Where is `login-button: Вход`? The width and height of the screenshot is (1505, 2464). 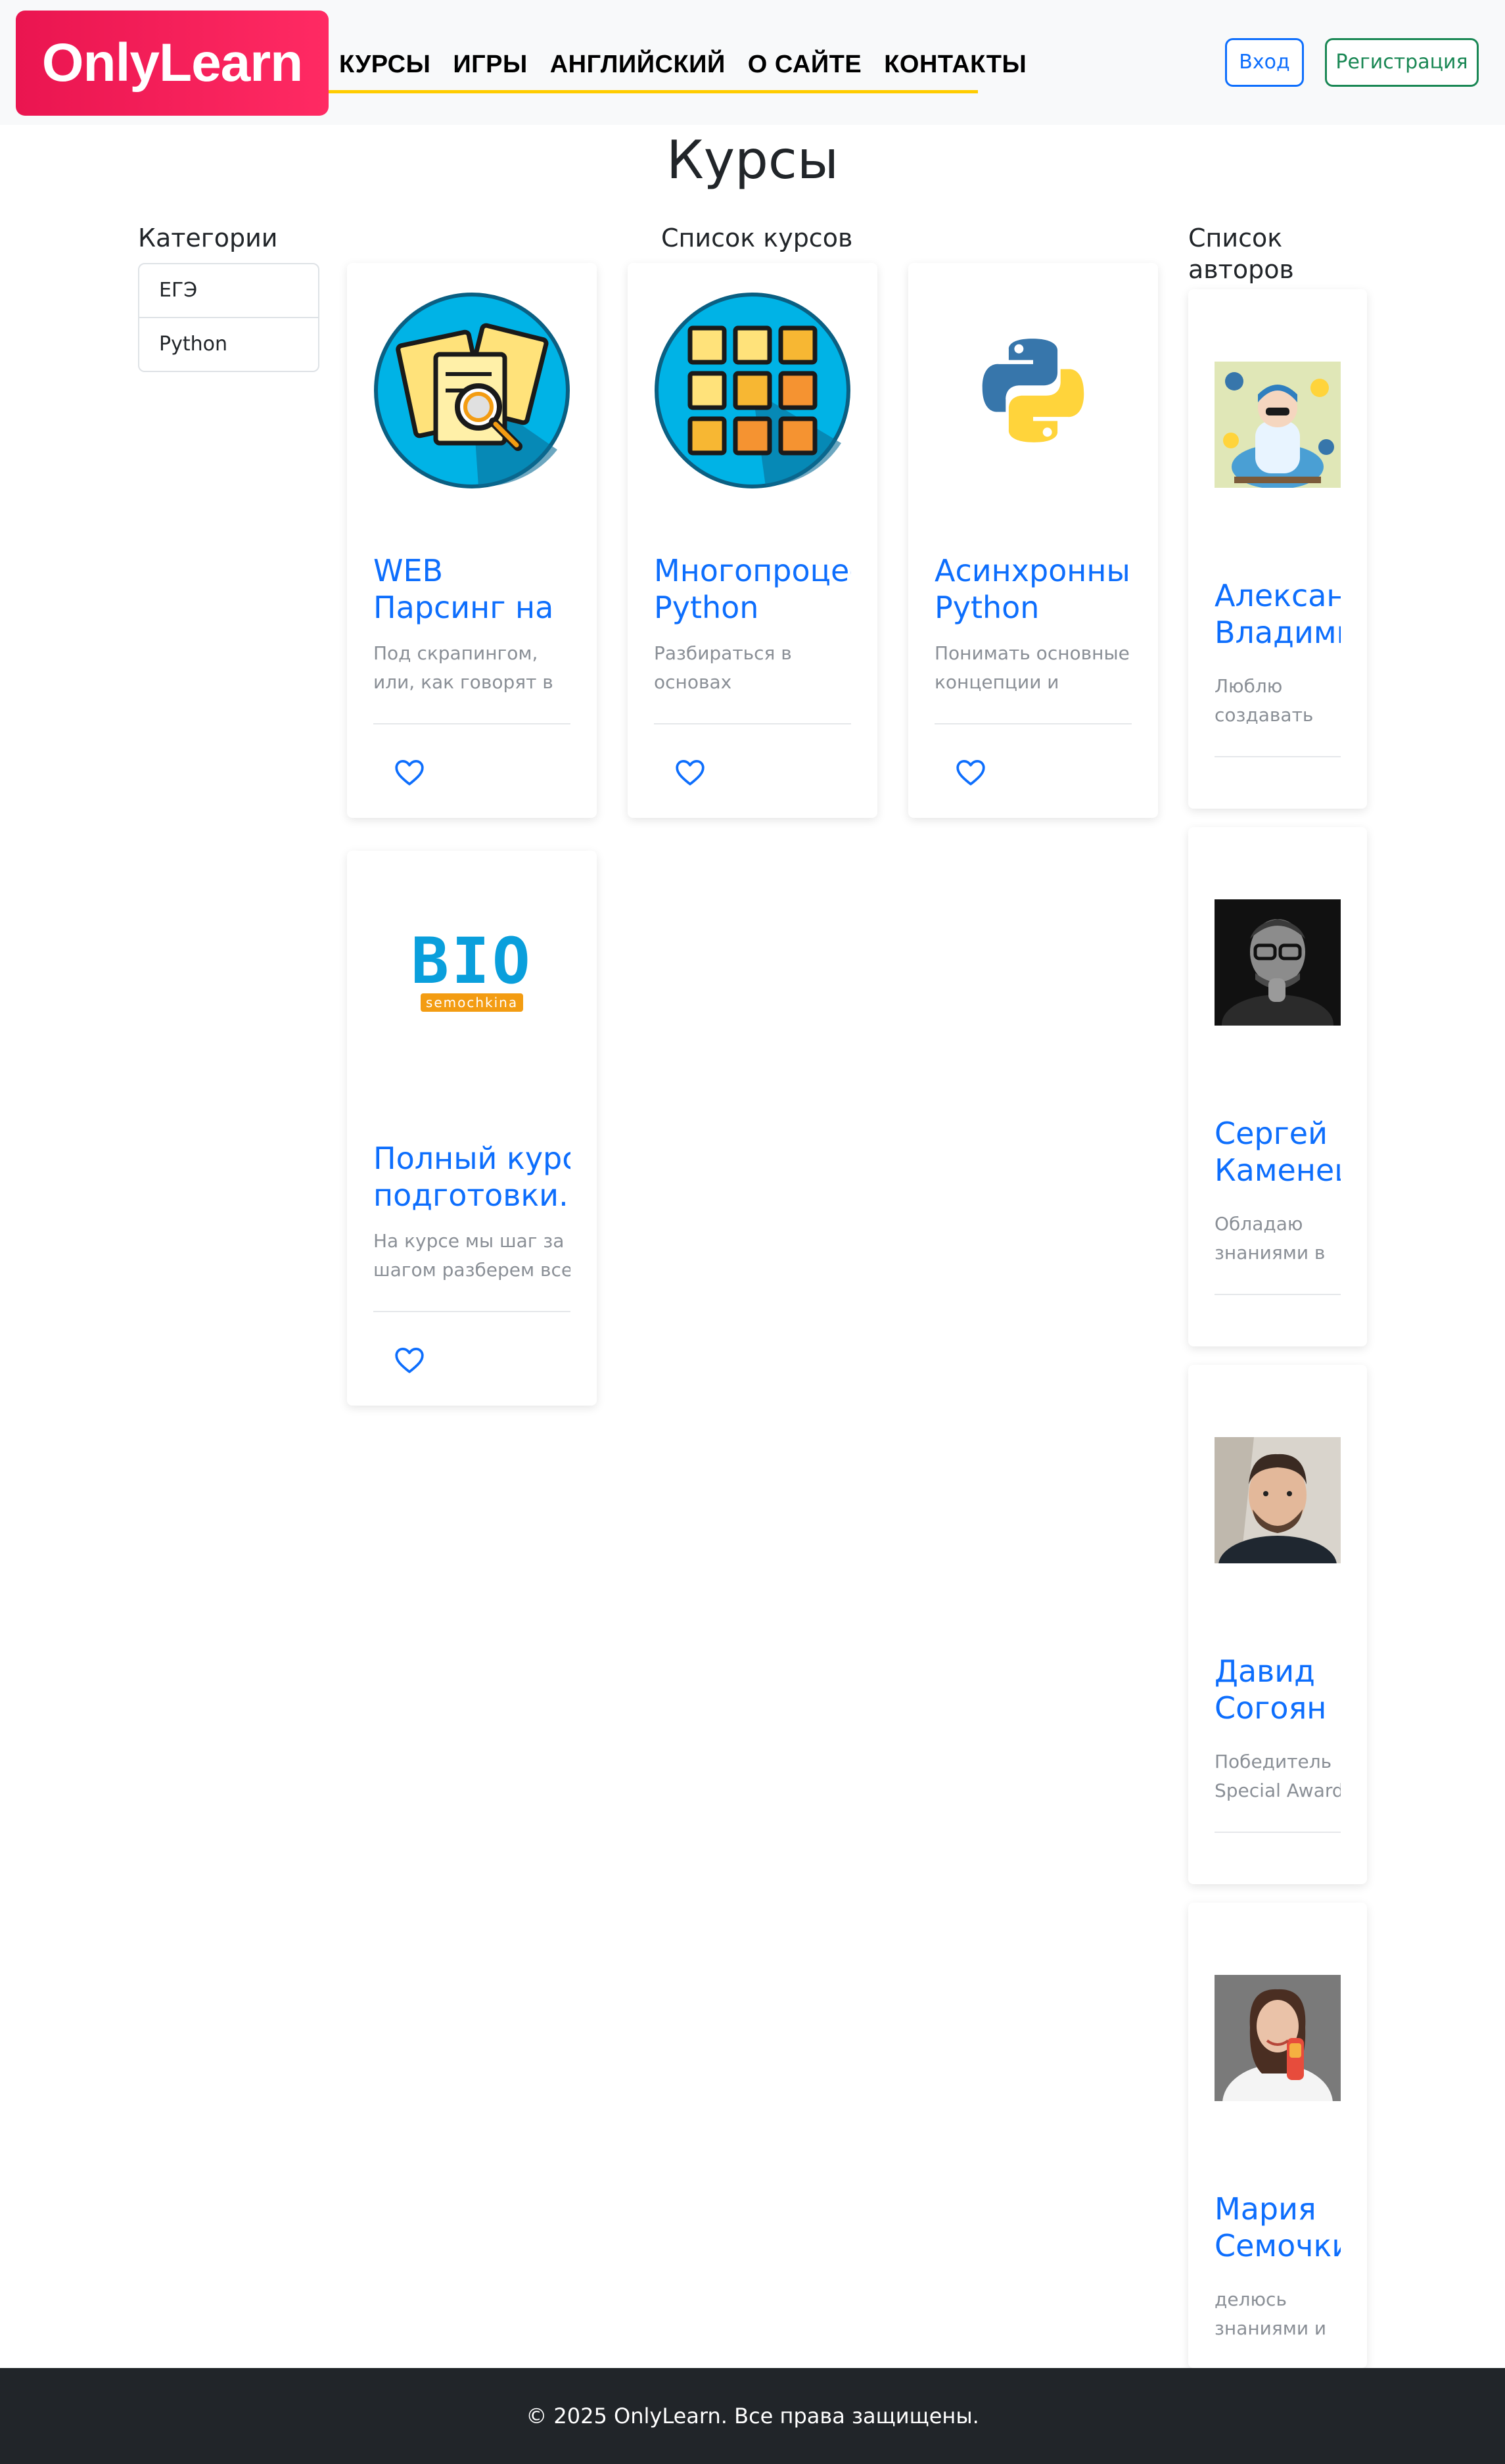
login-button: Вход is located at coordinates (1264, 62).